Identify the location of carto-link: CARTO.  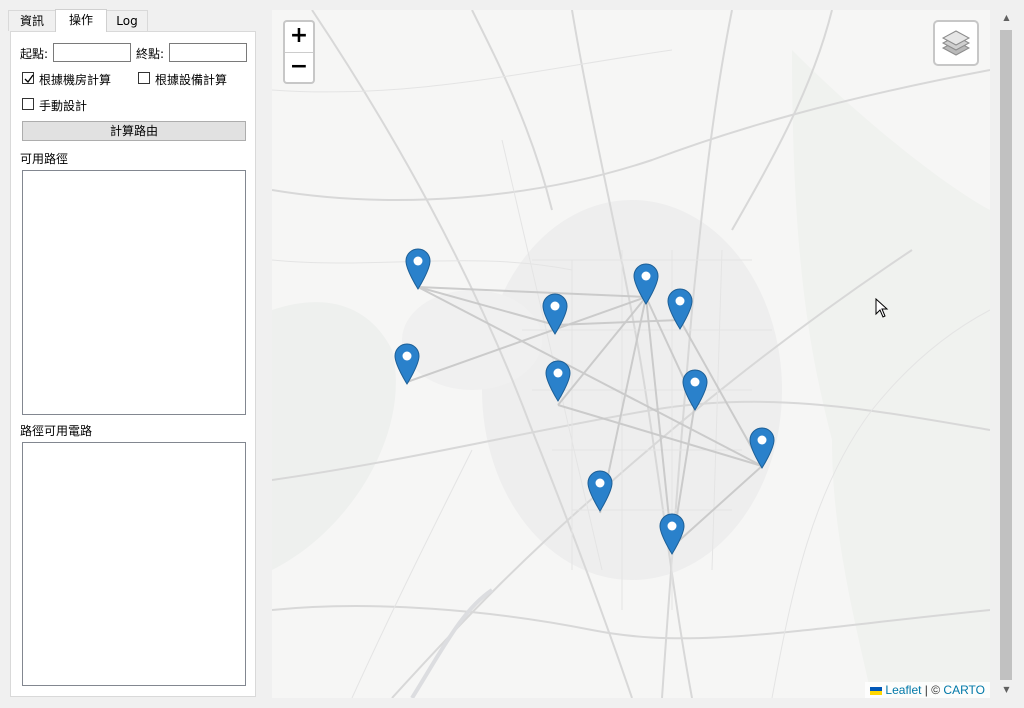
(964, 690).